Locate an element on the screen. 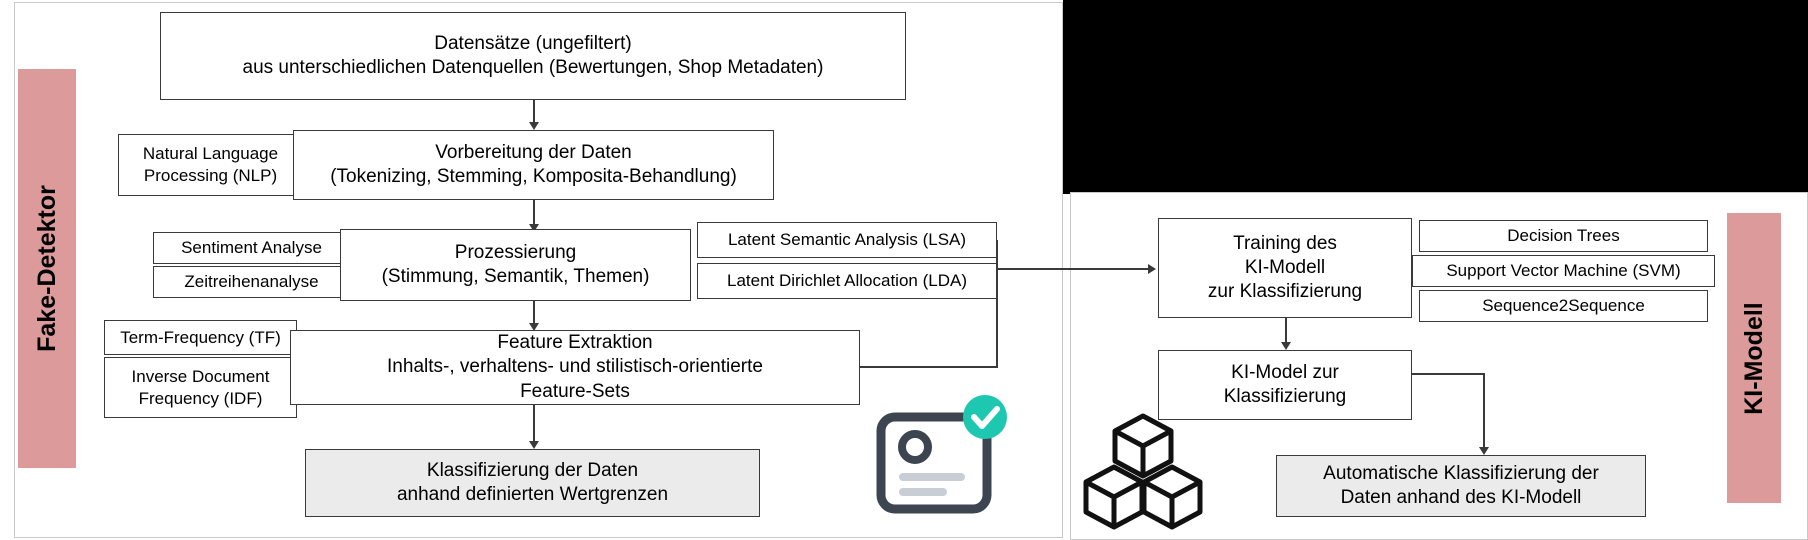 The image size is (1808, 540). connector-lsa-lda-vertical is located at coordinates (997, 304).